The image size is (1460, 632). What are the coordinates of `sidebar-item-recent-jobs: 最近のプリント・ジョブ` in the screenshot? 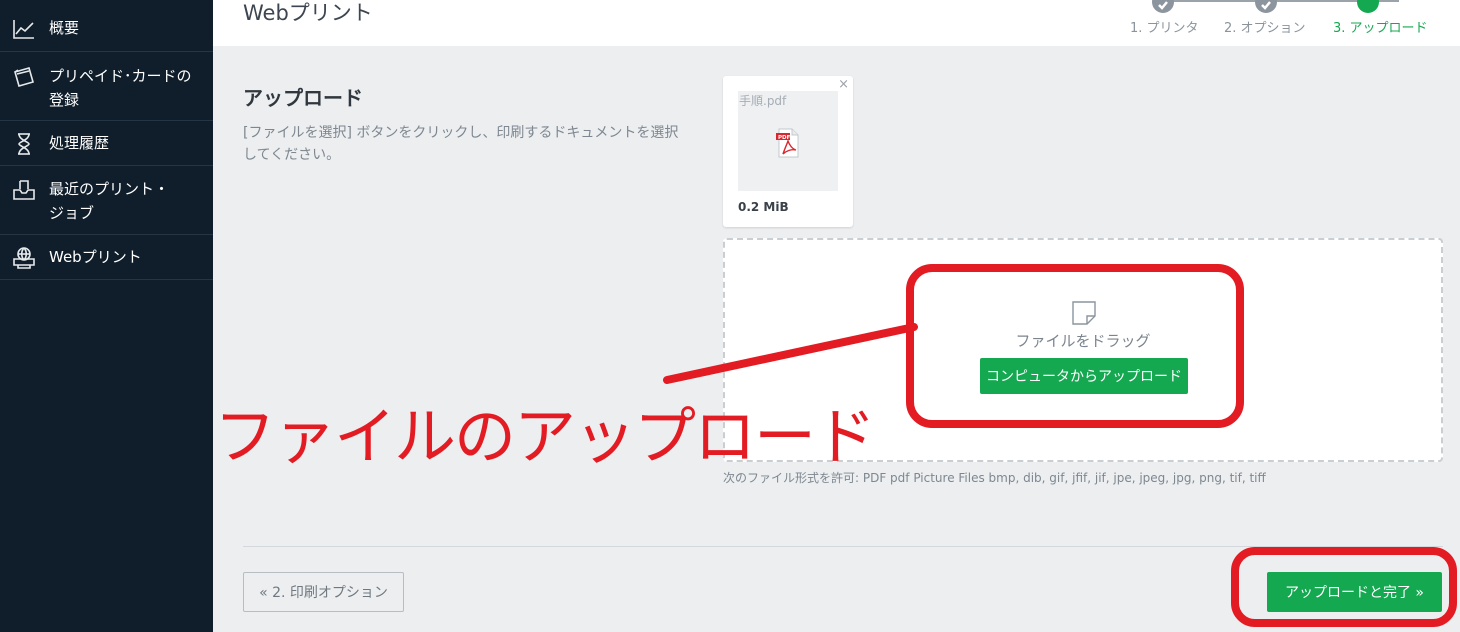 It's located at (106, 200).